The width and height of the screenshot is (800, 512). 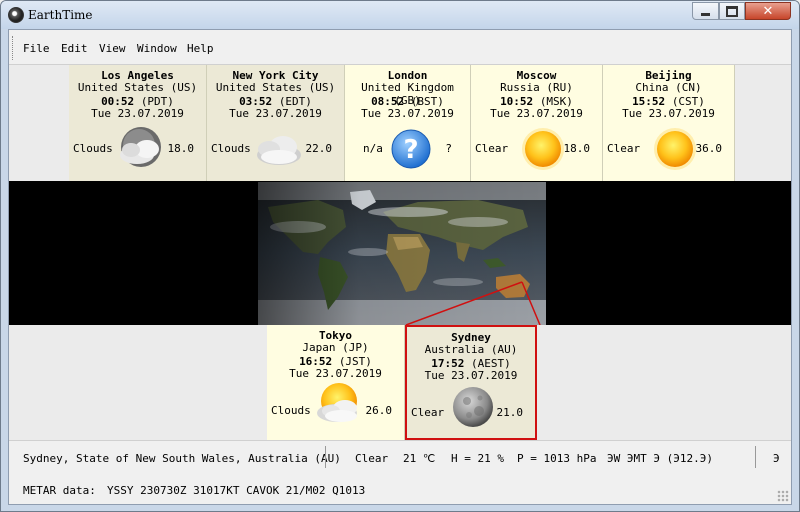 I want to click on status-humidity: H = 21 %, so click(x=477, y=458).